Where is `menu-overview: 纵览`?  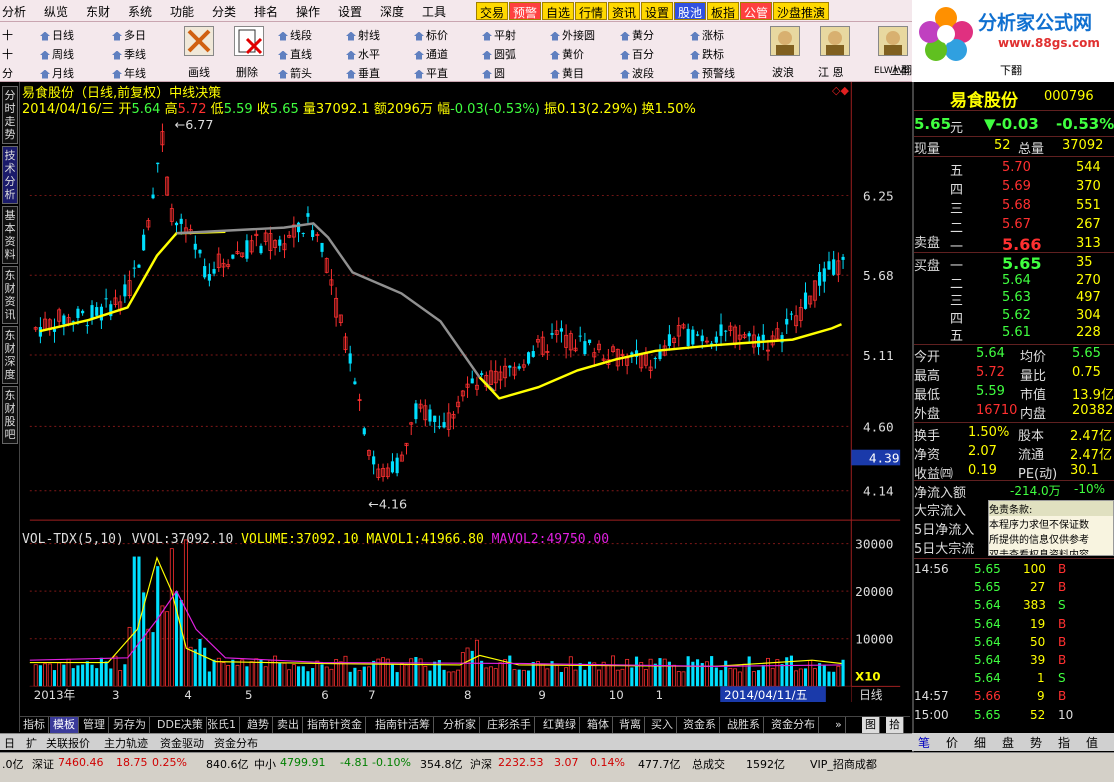 menu-overview: 纵览 is located at coordinates (56, 11).